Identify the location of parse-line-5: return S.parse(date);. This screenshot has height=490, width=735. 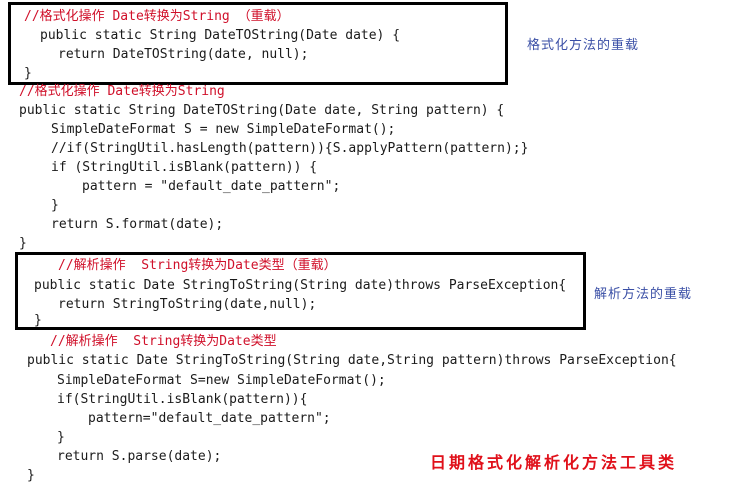
(139, 456).